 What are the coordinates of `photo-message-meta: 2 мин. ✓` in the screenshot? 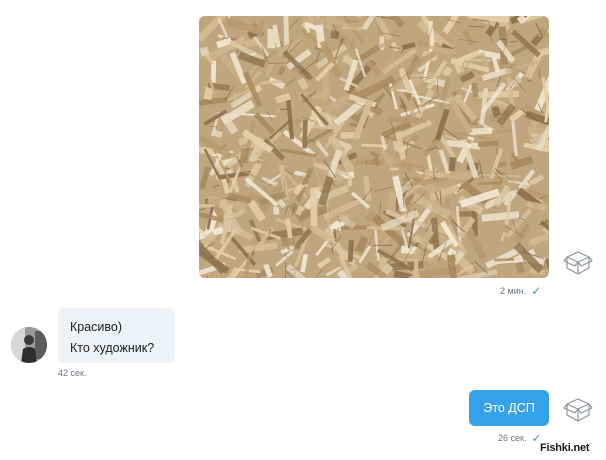 It's located at (520, 291).